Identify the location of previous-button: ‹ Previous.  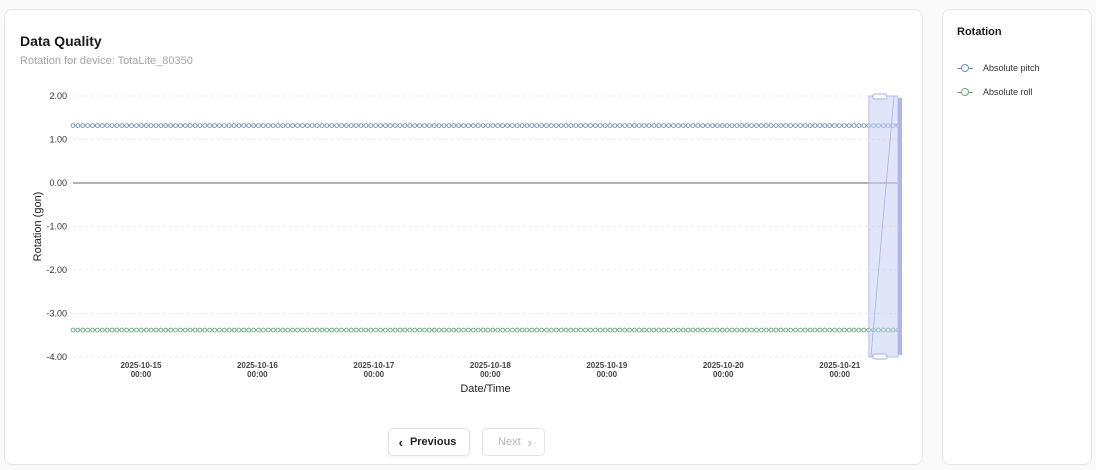
(429, 442).